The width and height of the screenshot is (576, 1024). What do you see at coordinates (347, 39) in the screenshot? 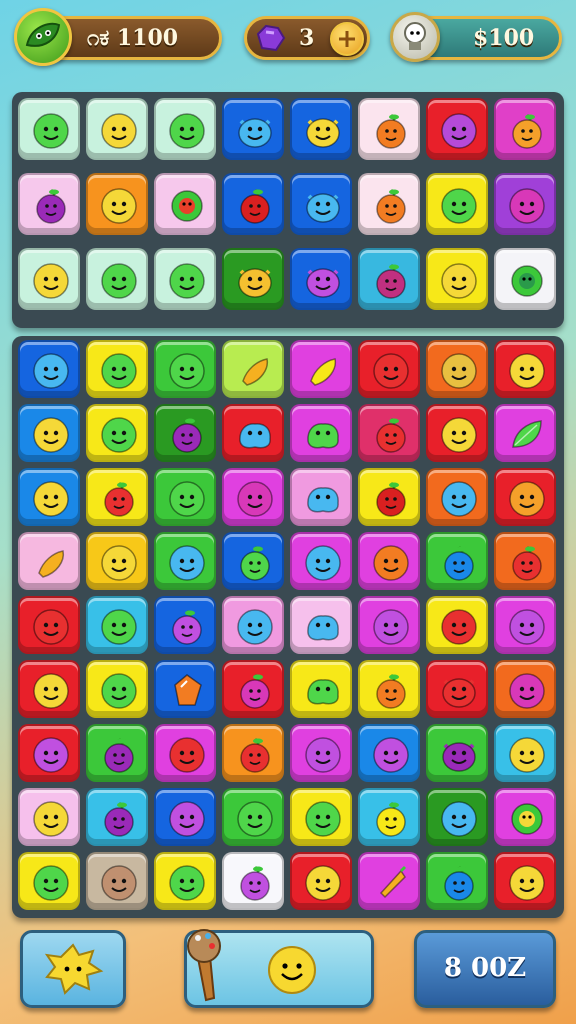
I see `plus-icon` at bounding box center [347, 39].